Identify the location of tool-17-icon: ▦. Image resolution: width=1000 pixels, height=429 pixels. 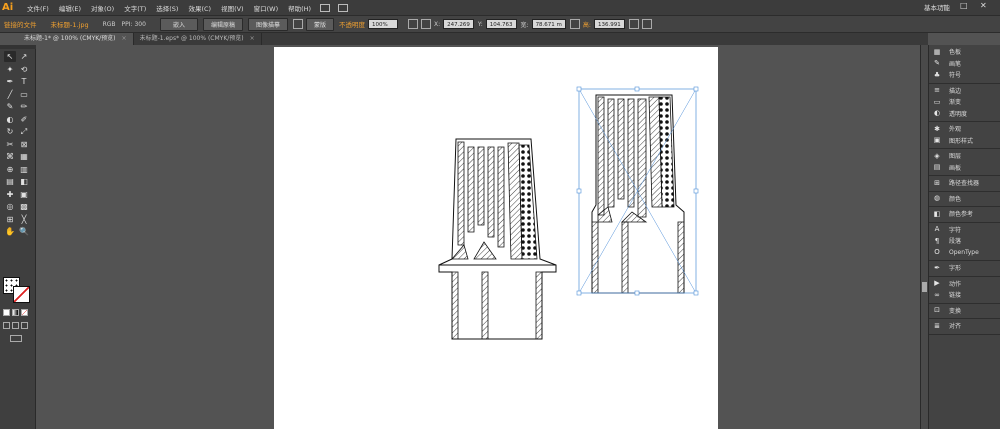
(24, 156).